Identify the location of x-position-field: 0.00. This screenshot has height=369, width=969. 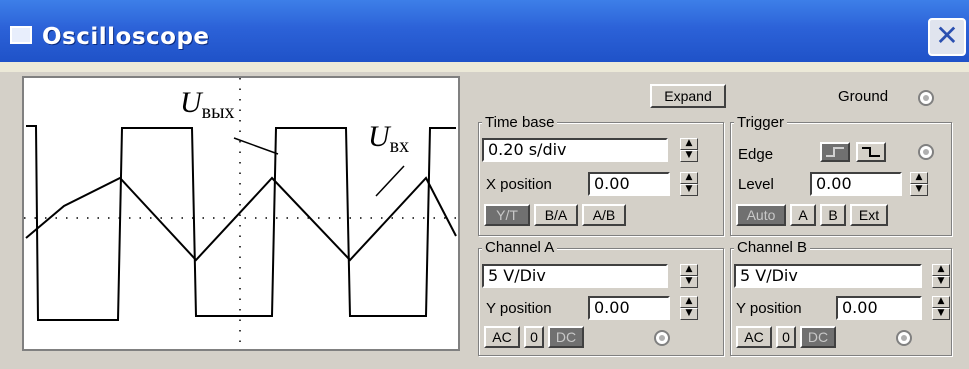
(629, 184).